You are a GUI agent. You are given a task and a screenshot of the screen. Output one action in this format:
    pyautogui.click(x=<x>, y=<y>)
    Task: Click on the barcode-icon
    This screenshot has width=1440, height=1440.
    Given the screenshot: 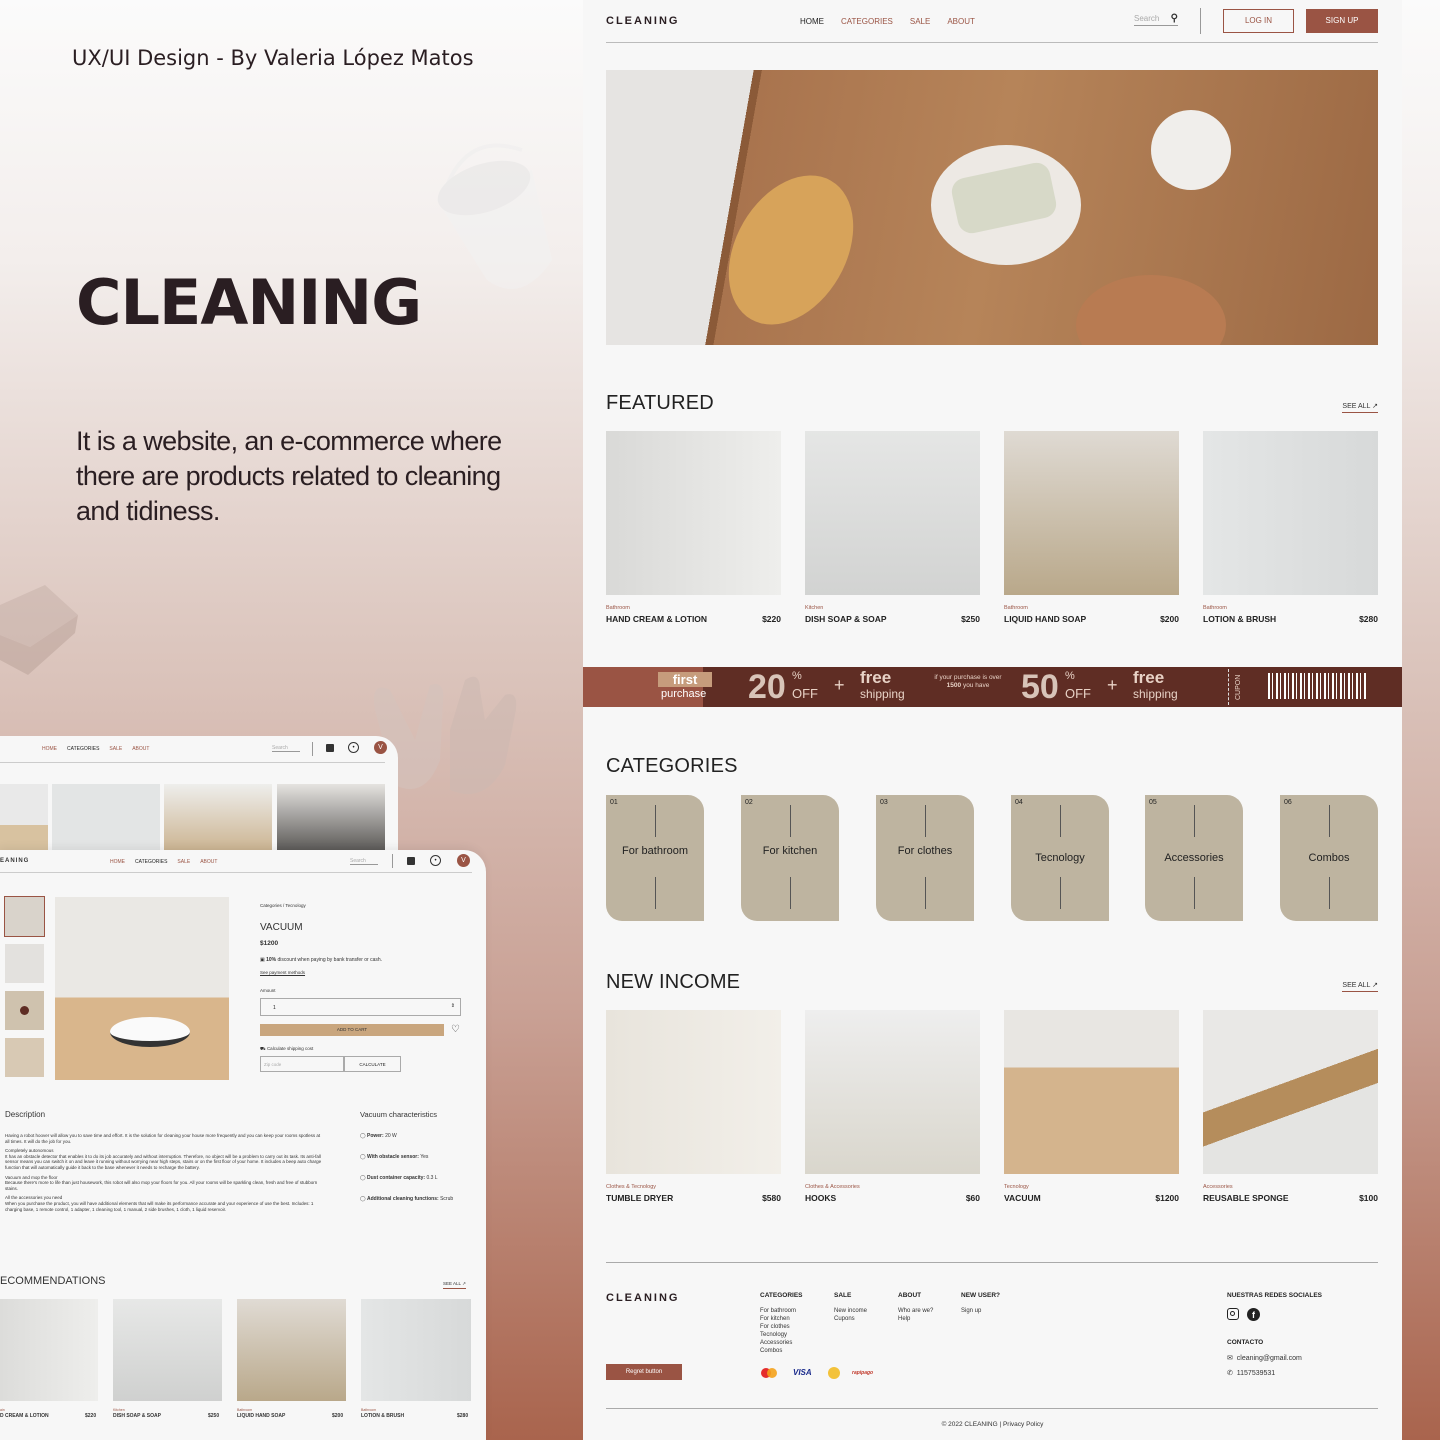 What is the action you would take?
    pyautogui.click(x=1318, y=686)
    